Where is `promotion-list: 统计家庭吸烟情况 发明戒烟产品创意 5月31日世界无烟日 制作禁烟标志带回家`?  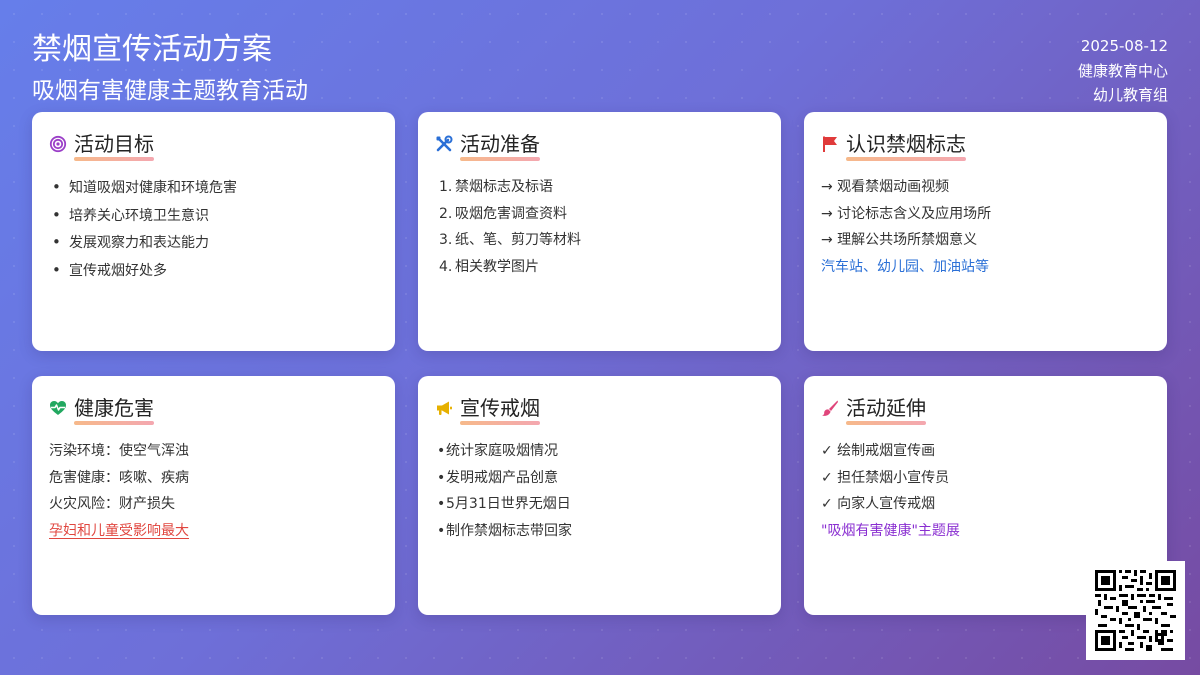 promotion-list: 统计家庭吸烟情况 发明戒烟产品创意 5月31日世界无烟日 制作禁烟标志带回家 is located at coordinates (600, 491).